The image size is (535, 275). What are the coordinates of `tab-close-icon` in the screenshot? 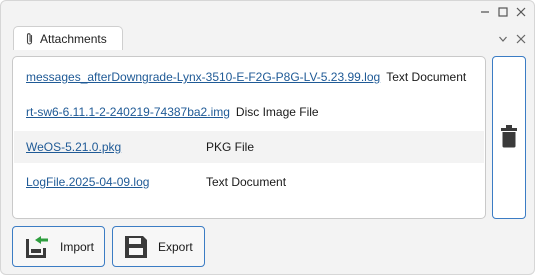 It's located at (521, 39).